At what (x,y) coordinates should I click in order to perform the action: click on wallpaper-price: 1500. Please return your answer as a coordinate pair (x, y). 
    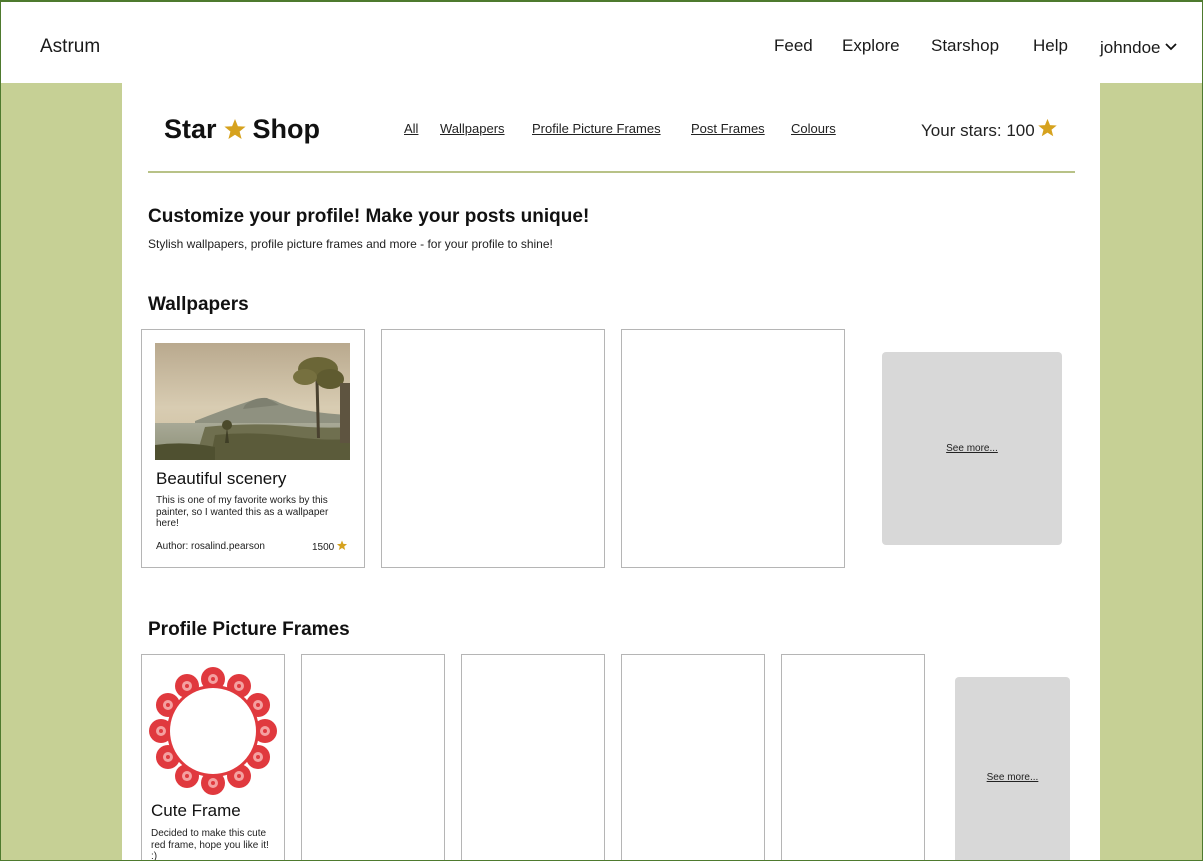
    Looking at the image, I should click on (330, 547).